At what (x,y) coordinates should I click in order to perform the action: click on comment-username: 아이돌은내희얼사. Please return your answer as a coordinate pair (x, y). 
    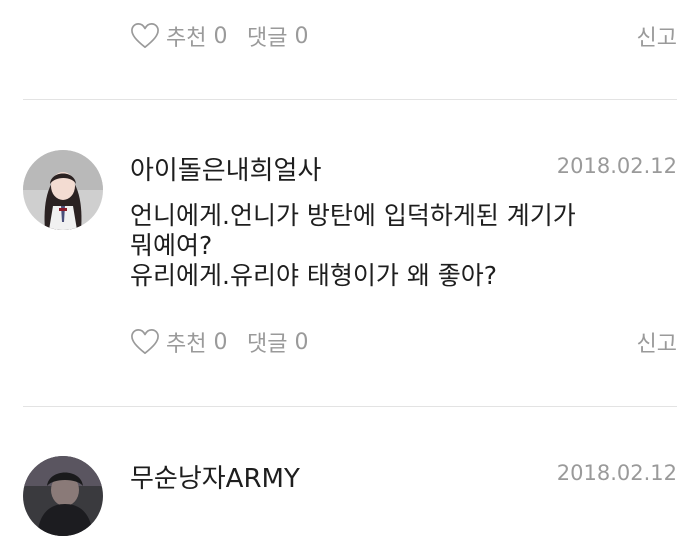
    Looking at the image, I should click on (225, 168).